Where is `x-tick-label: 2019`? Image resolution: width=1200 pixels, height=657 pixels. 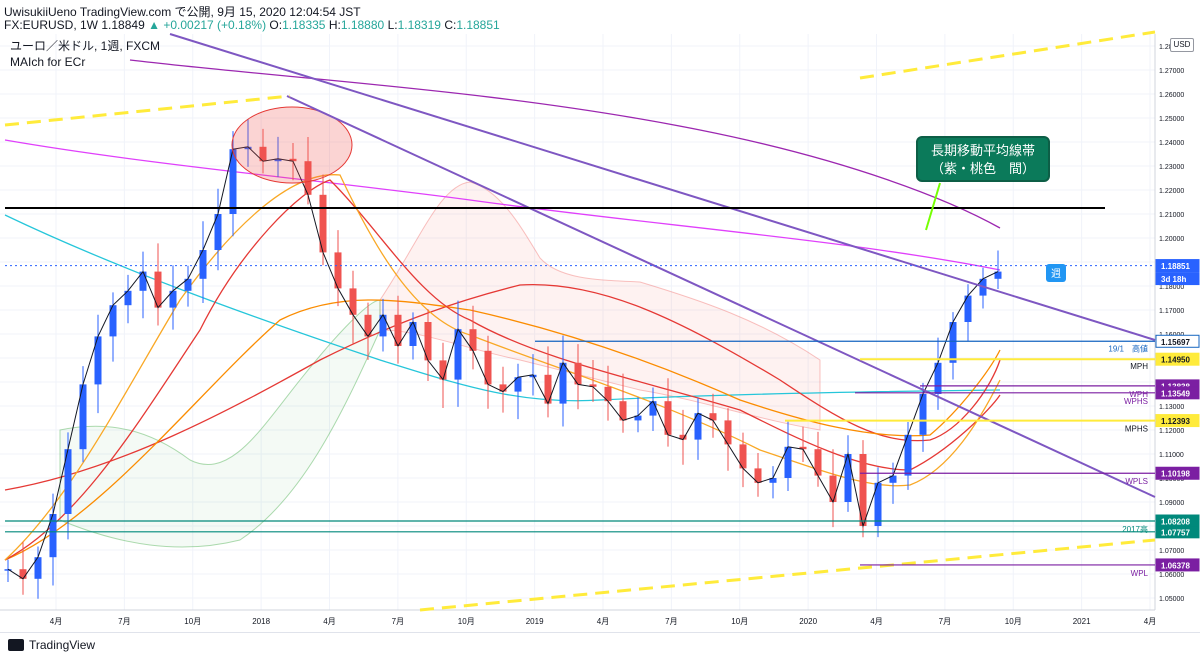 x-tick-label: 2019 is located at coordinates (535, 621).